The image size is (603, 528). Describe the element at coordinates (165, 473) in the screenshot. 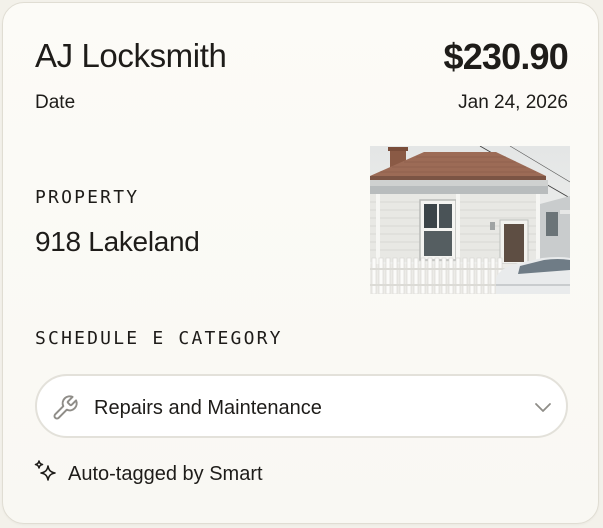

I see `auto-tag-text: Auto-tagged by Smart` at that location.